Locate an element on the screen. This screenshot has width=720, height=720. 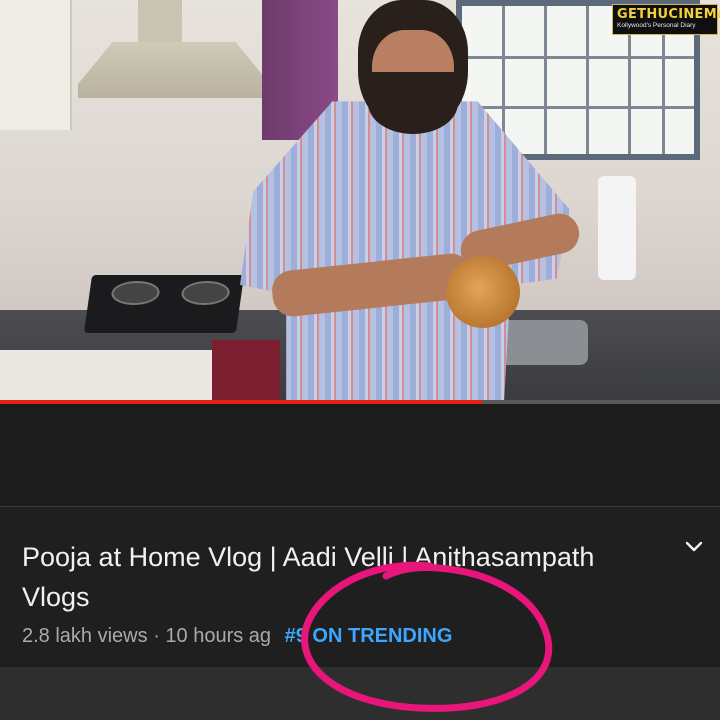
logo-text: GETHUCINEMA is located at coordinates (668, 14).